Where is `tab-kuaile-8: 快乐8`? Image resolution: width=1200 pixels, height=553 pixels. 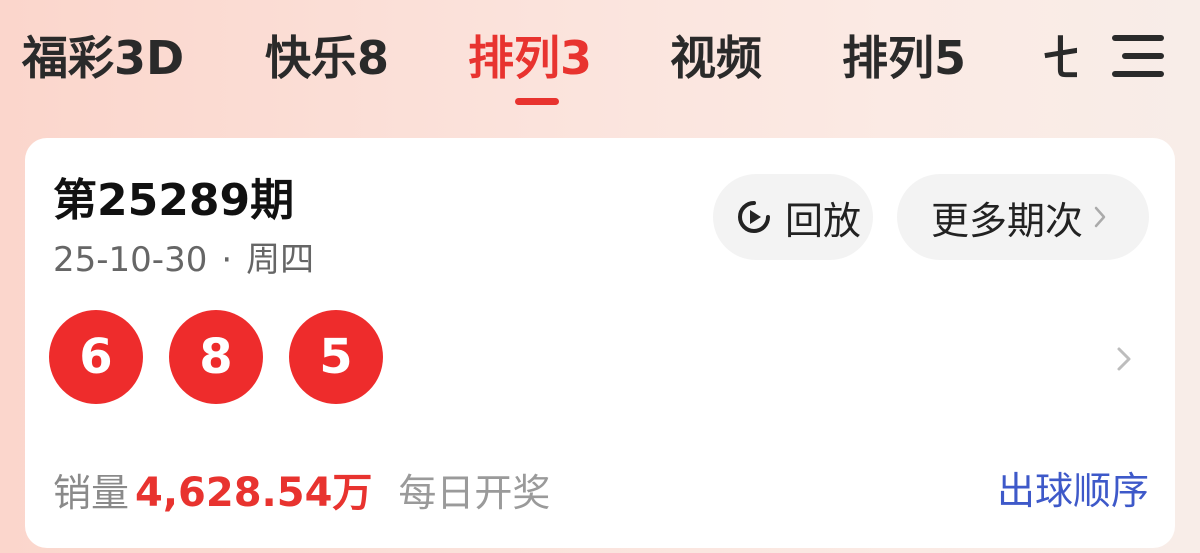 tab-kuaile-8: 快乐8 is located at coordinates (327, 58).